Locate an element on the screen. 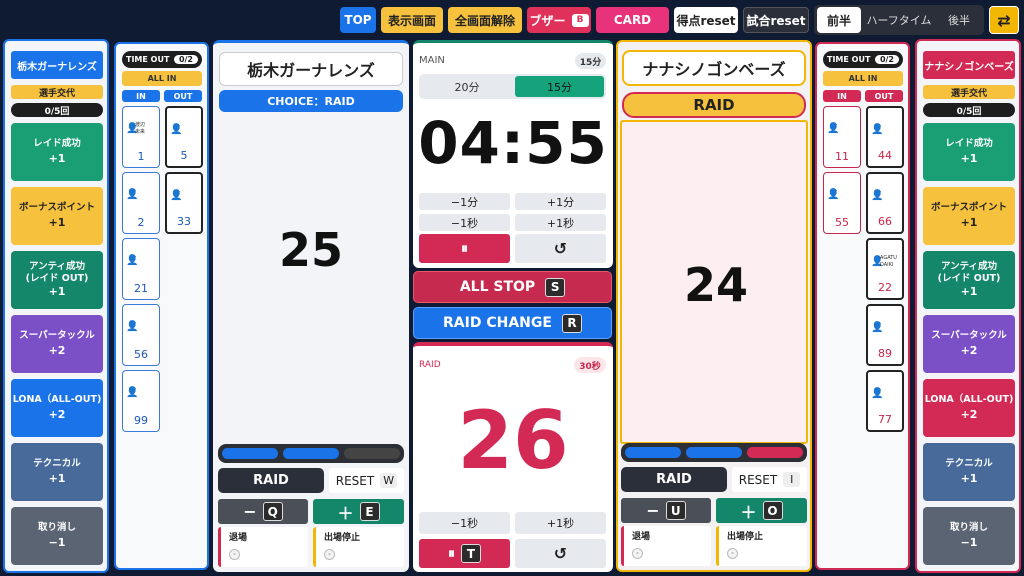 The width and height of the screenshot is (1024, 576). right-all-in-button: ALL IN is located at coordinates (863, 78).